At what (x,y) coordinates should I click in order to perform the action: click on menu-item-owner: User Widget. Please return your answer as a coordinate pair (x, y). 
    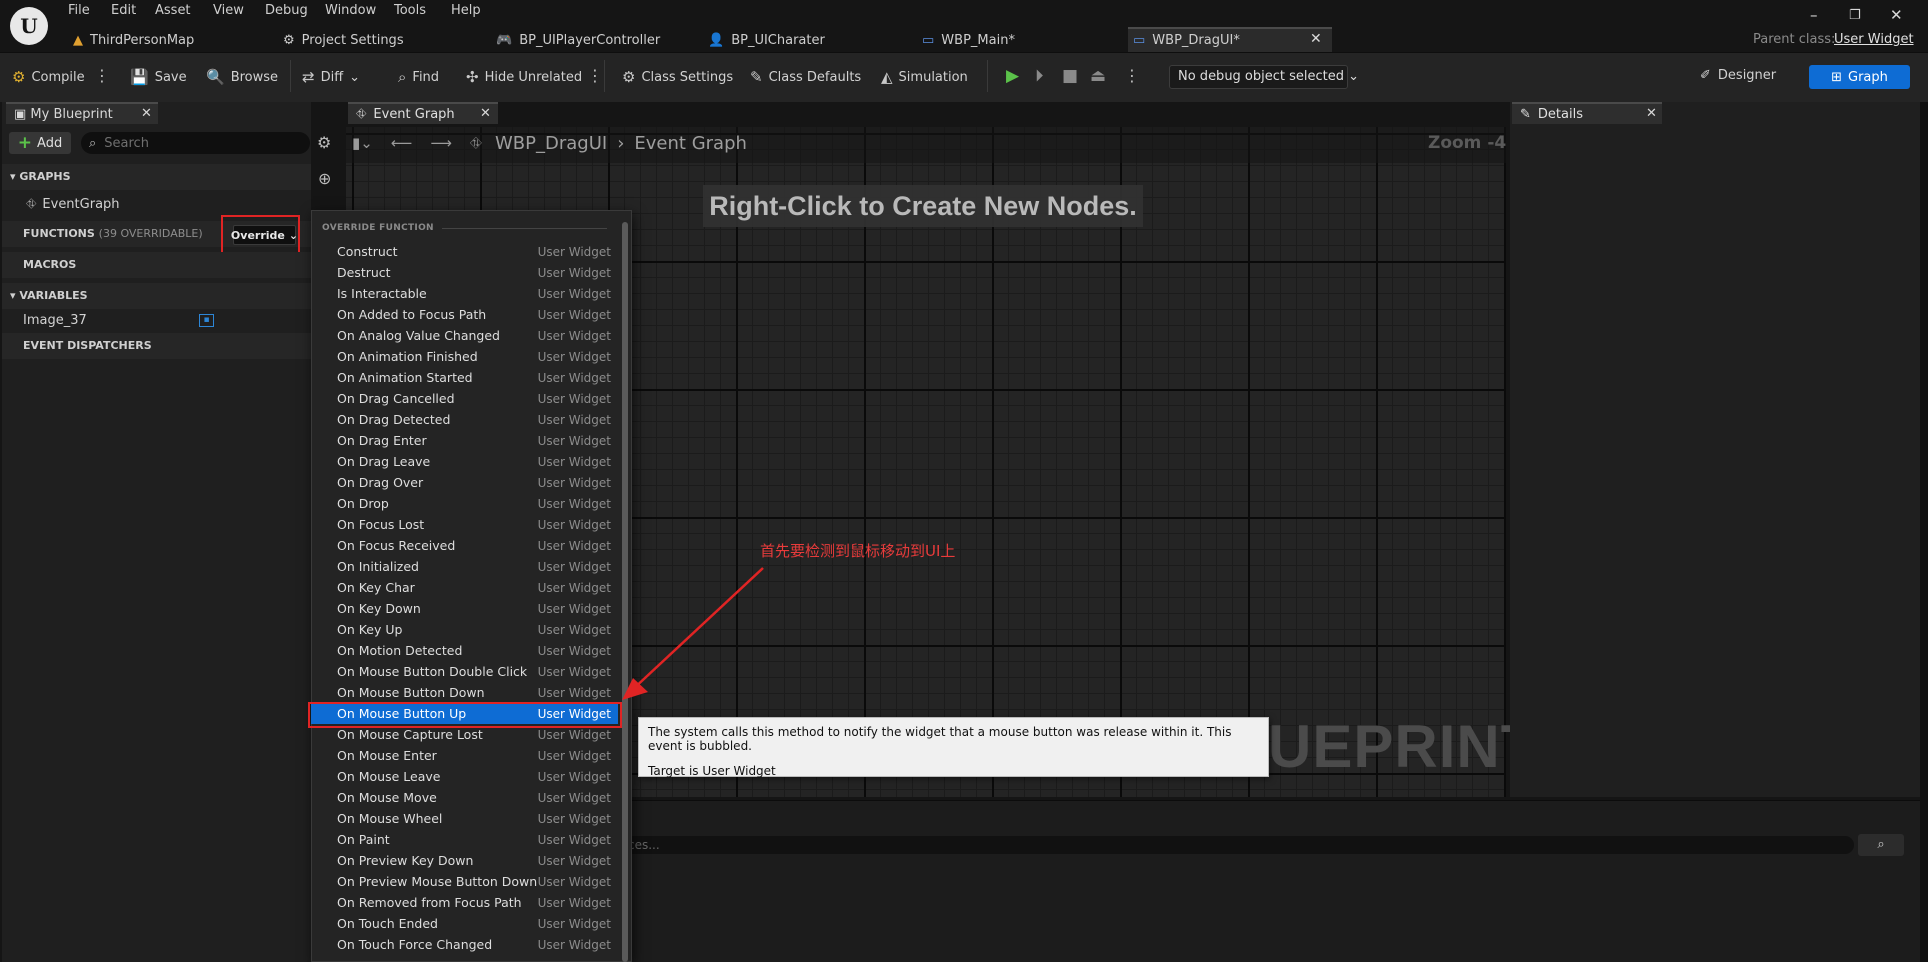
    Looking at the image, I should click on (574, 524).